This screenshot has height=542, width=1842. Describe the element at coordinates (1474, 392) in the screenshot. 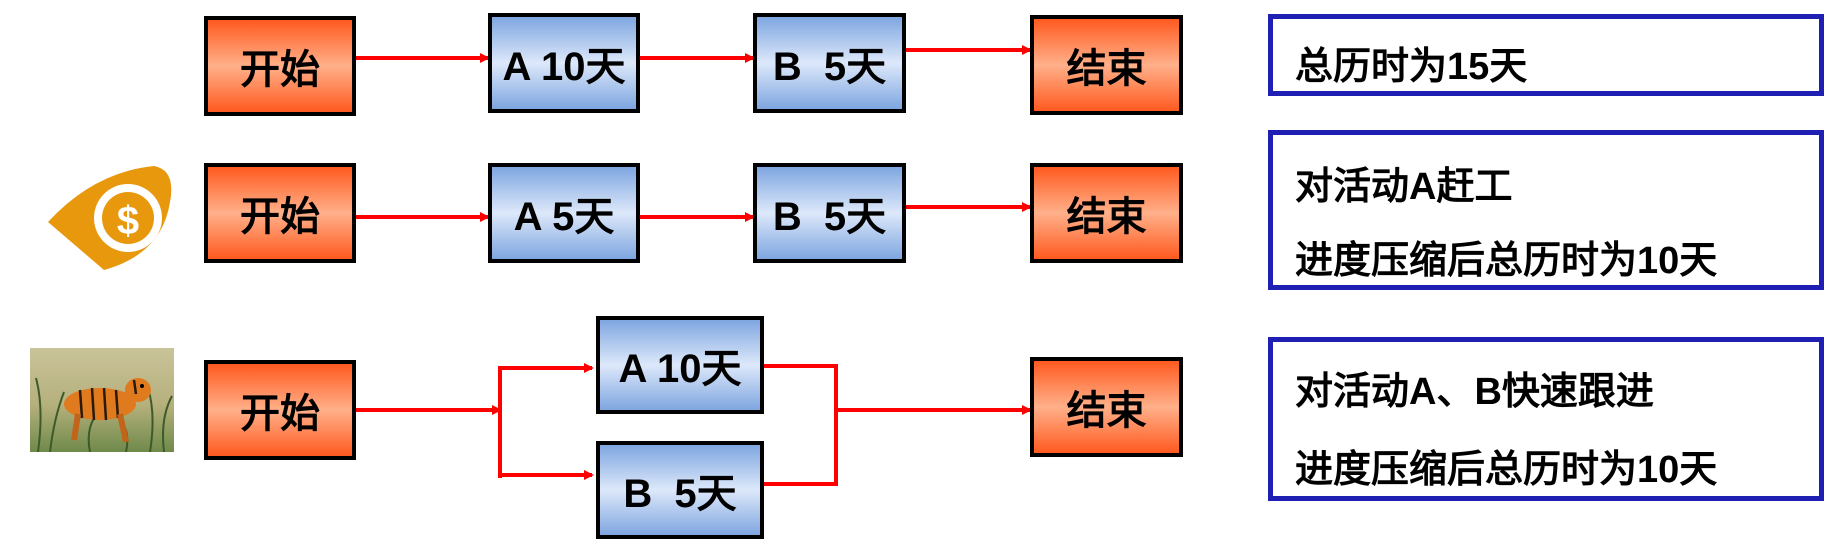

I see `note-line: 对活动A、B快速跟进` at that location.